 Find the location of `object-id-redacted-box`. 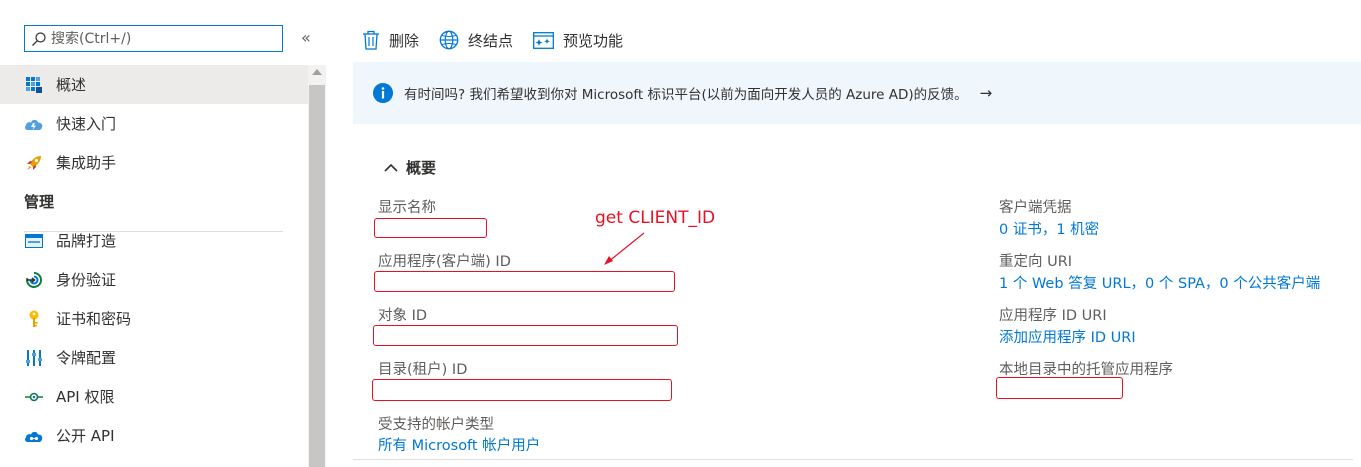

object-id-redacted-box is located at coordinates (525, 335).